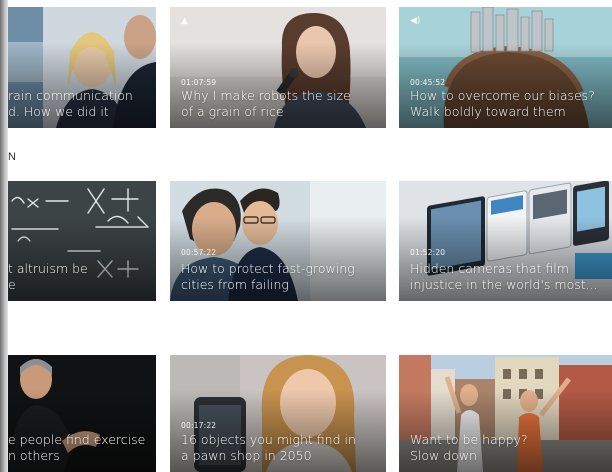 The width and height of the screenshot is (612, 472). Describe the element at coordinates (415, 21) in the screenshot. I see `speaker-icon: ◀)` at that location.